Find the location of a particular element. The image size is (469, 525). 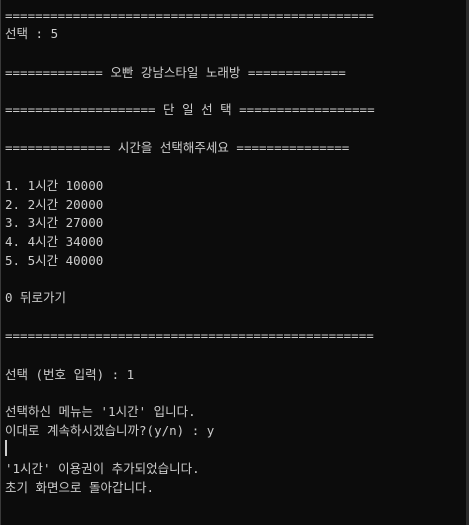

previous-selection-text: 선택 : 5 is located at coordinates (32, 33).